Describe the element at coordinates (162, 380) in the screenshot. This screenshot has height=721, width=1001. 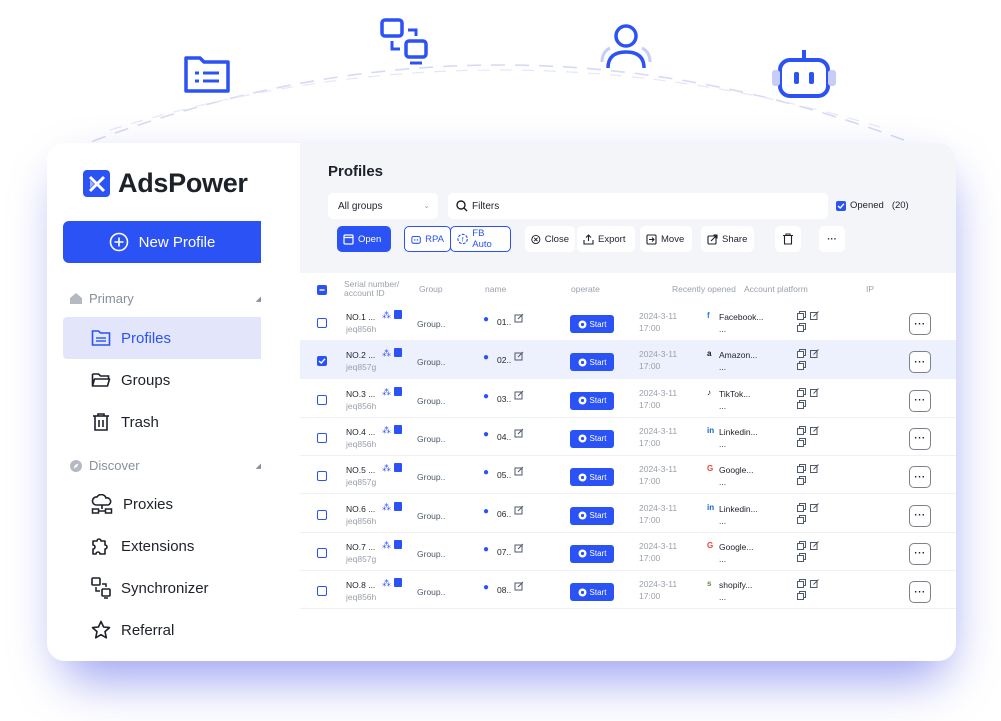
I see `sidebar-item-groups: Groups` at that location.